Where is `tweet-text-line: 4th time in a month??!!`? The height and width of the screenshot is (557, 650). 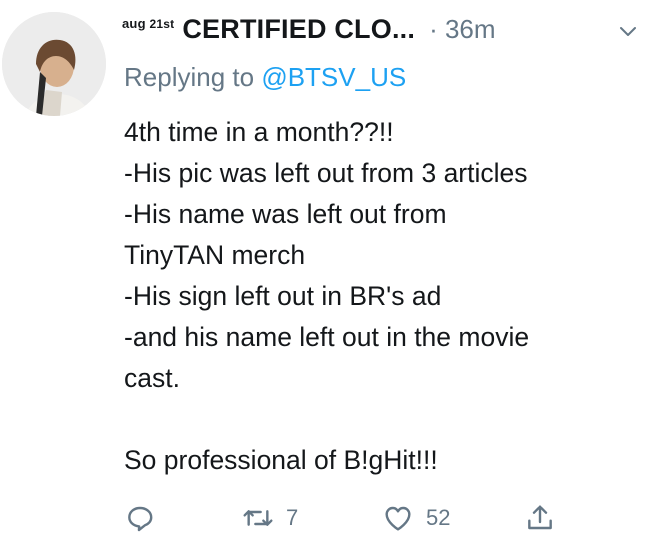 tweet-text-line: 4th time in a month??!! is located at coordinates (259, 132).